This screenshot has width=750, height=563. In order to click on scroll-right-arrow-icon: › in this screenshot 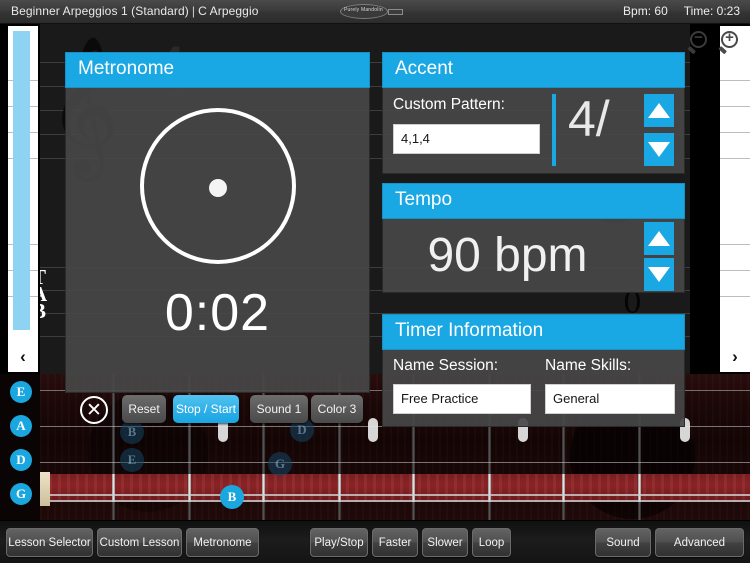, I will do `click(735, 357)`.